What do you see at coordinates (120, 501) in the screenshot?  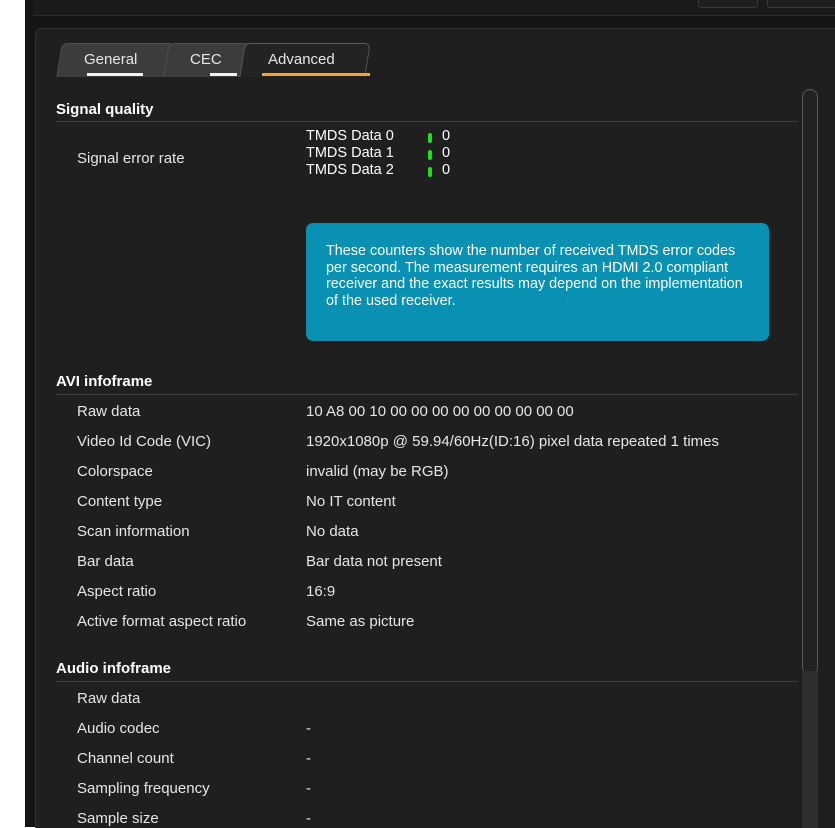 I see `avi-row-label: Content type` at bounding box center [120, 501].